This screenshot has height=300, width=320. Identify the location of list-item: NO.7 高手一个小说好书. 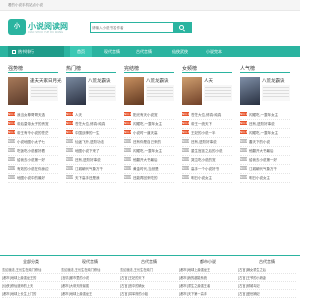
(207, 169).